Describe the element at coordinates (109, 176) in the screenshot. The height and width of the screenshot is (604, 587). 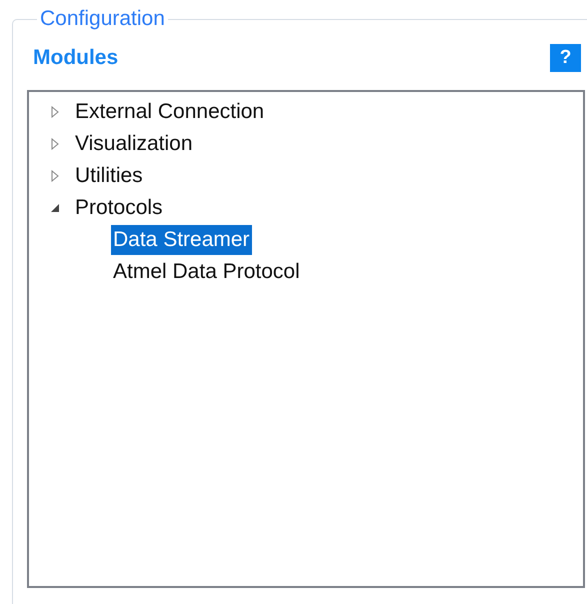
I see `tree-item: Utilities` at that location.